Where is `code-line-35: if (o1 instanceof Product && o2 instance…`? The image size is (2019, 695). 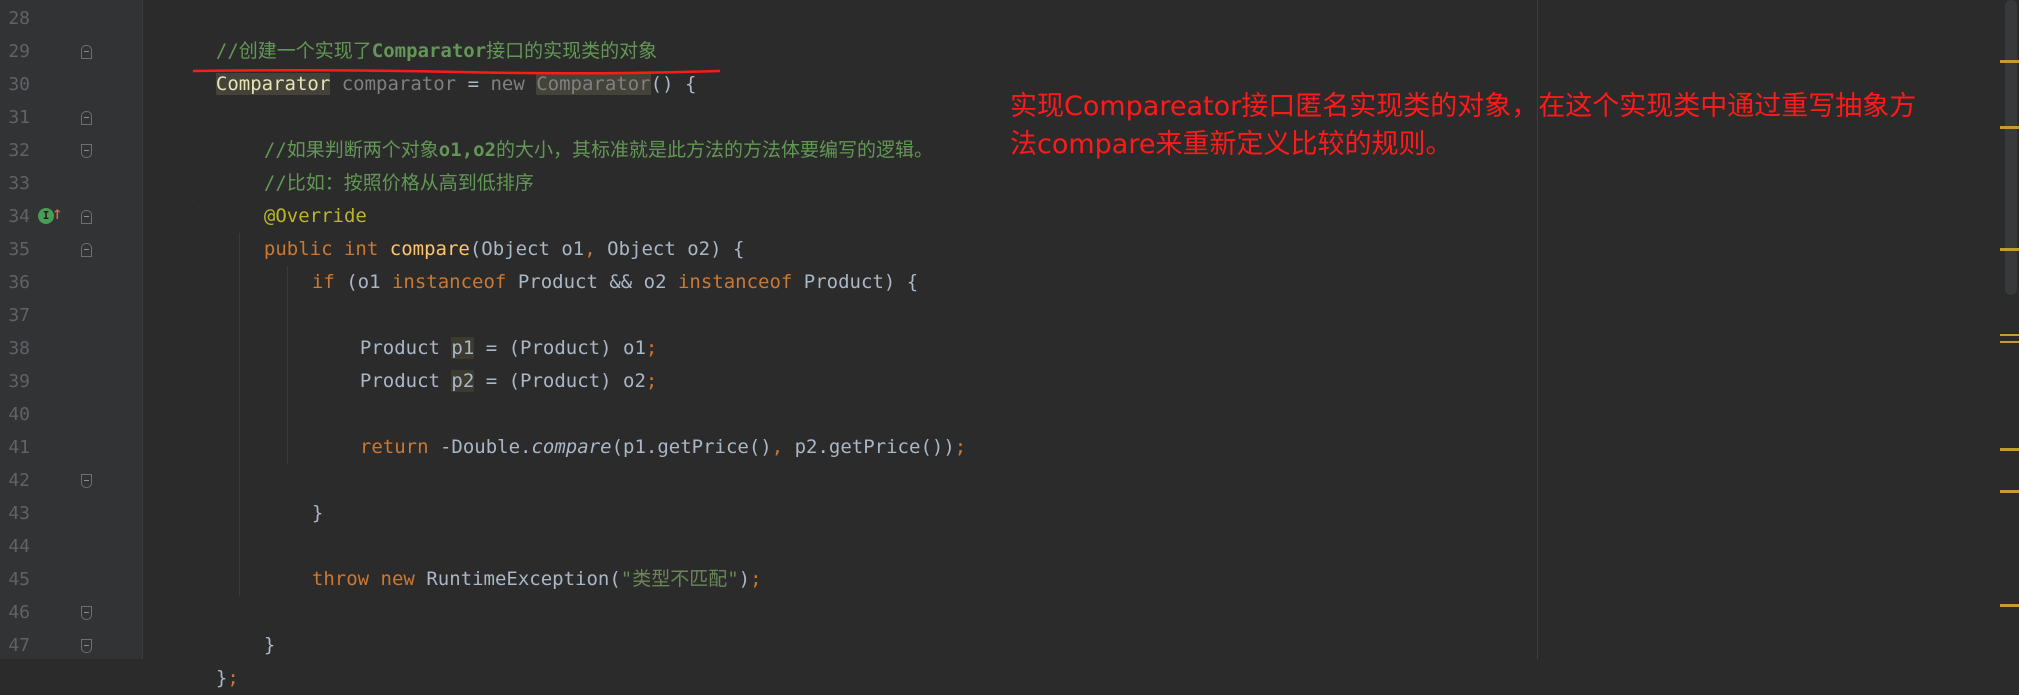 code-line-35: if (o1 instanceof Product && o2 instance… is located at coordinates (603, 263).